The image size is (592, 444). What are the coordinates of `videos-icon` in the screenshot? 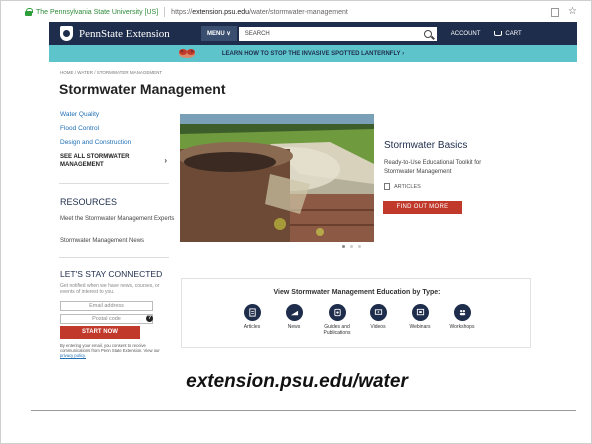 It's located at (378, 312).